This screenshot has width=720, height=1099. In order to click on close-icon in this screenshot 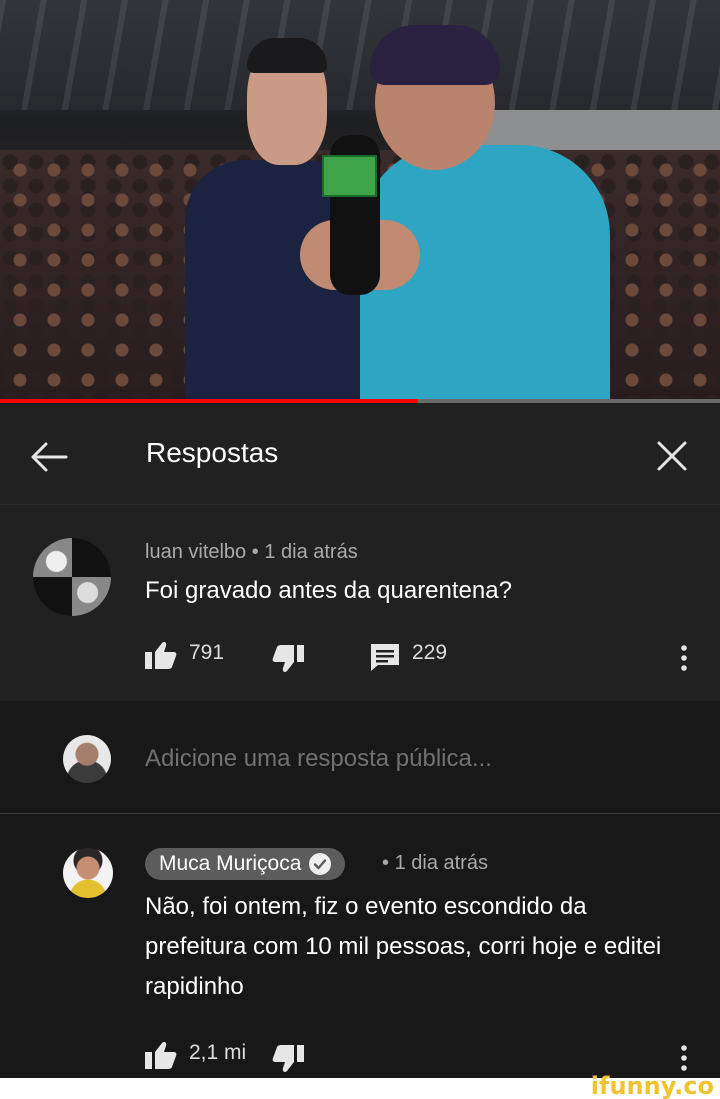, I will do `click(672, 456)`.